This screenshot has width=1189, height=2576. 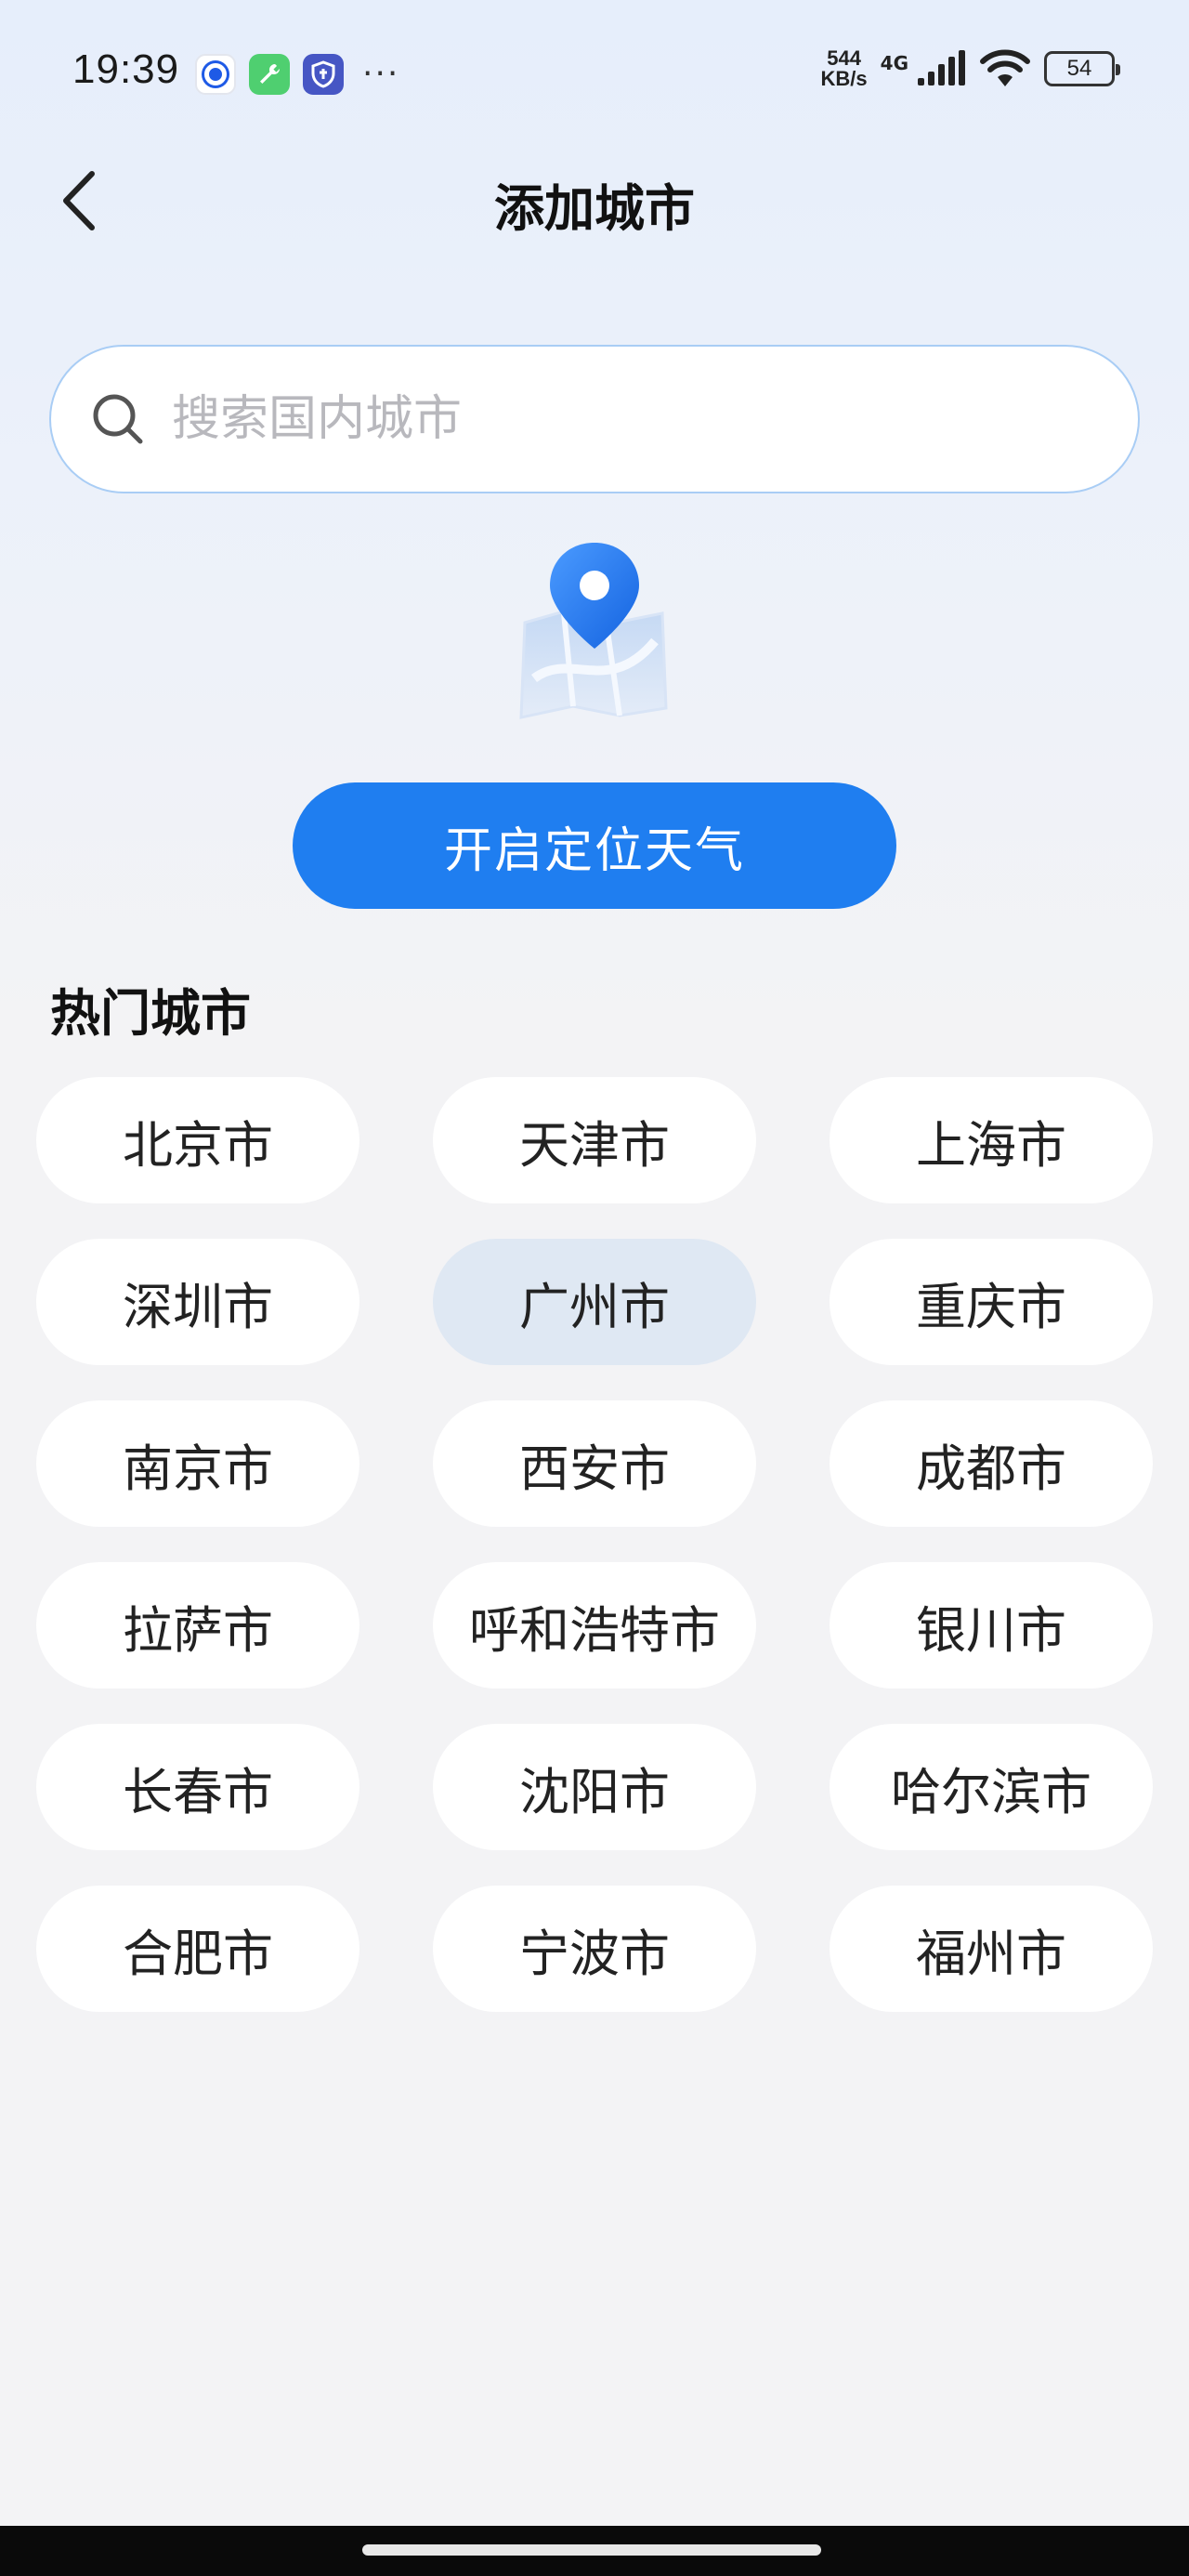 What do you see at coordinates (844, 58) in the screenshot?
I see `network-speed-value: 544` at bounding box center [844, 58].